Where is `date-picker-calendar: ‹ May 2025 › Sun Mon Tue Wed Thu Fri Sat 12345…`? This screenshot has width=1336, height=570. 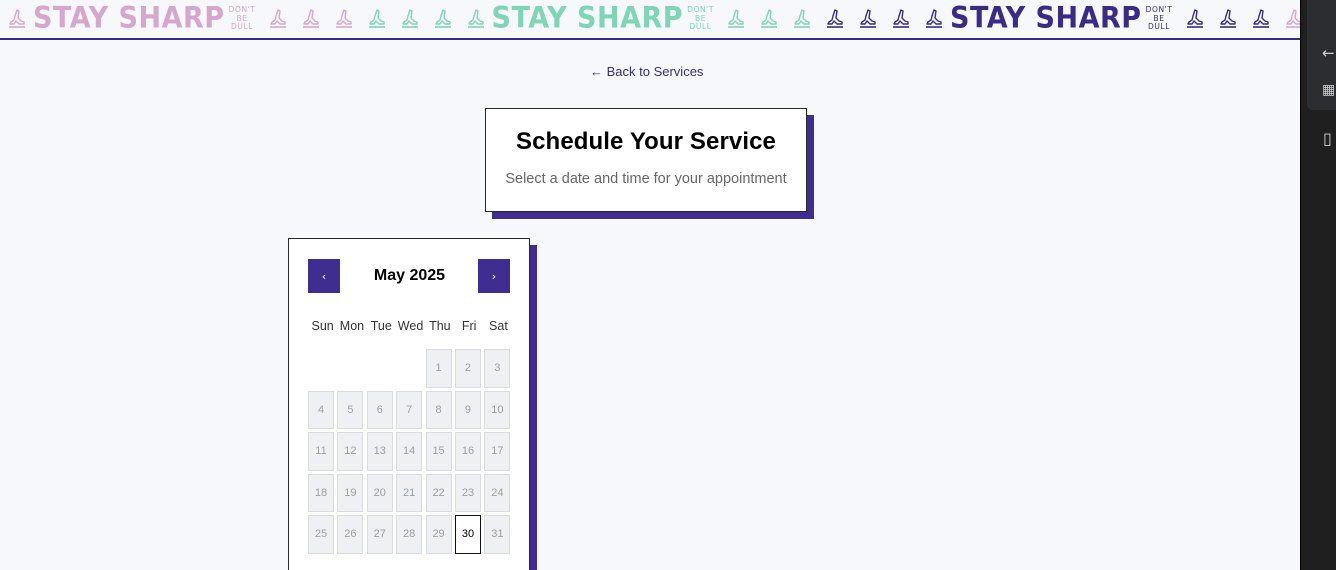
date-picker-calendar: ‹ May 2025 › Sun Mon Tue Wed Thu Fri Sat 12345… is located at coordinates (409, 404).